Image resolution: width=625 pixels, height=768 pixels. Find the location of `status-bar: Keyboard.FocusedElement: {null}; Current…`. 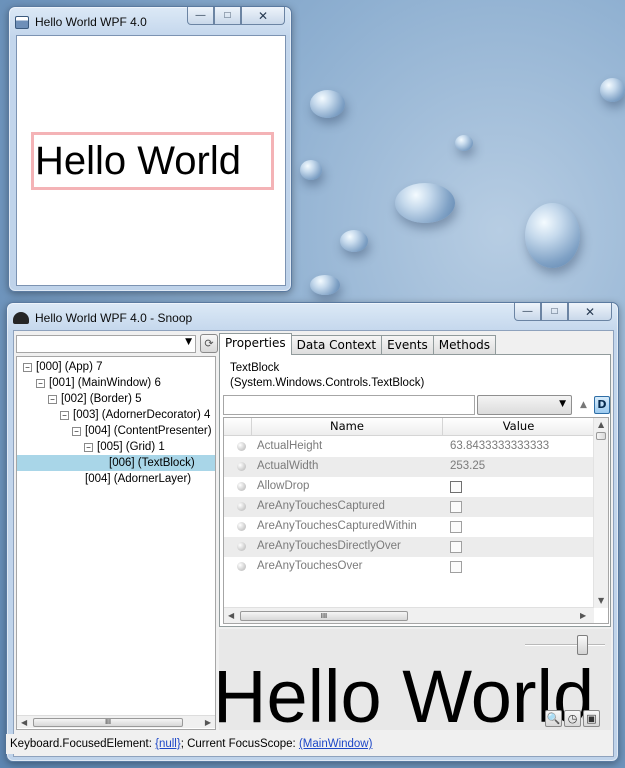

status-bar: Keyboard.FocusedElement: {null}; Current… is located at coordinates (306, 744).